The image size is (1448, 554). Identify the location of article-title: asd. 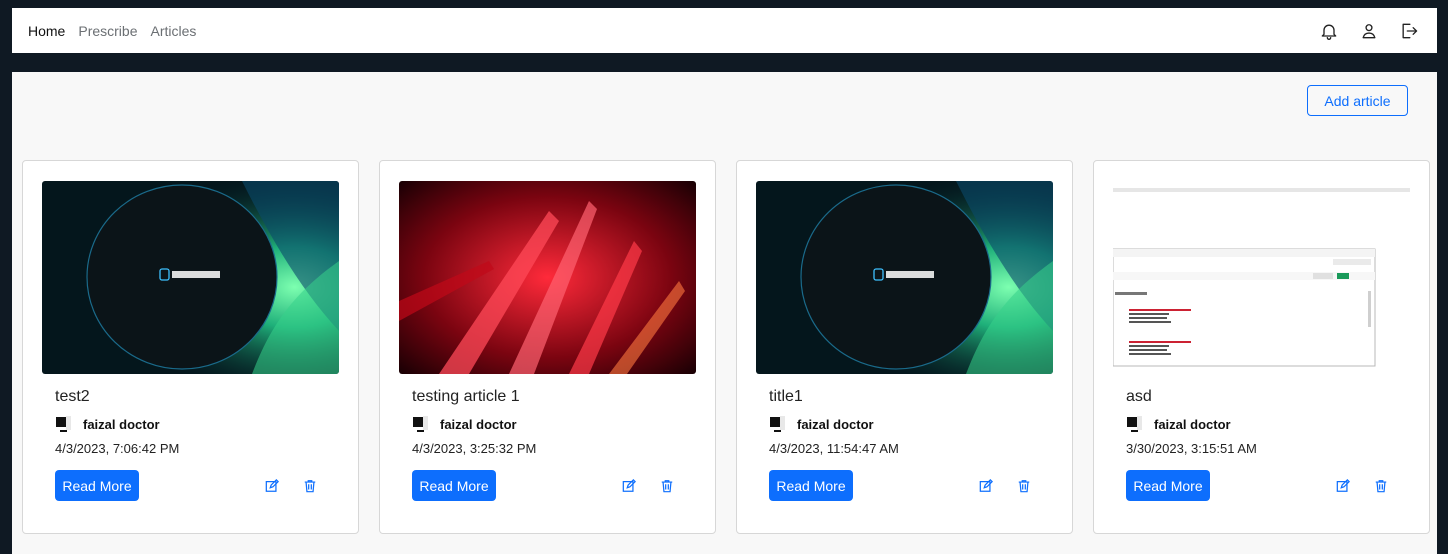
(1139, 396).